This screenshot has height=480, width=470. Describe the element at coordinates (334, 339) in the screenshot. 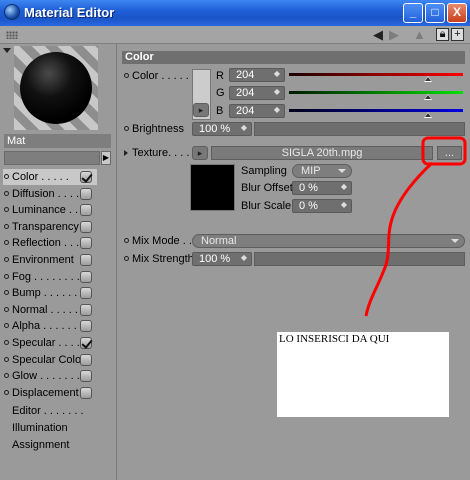

I see `annotation-text: LO INSERISCI DA QUI` at that location.